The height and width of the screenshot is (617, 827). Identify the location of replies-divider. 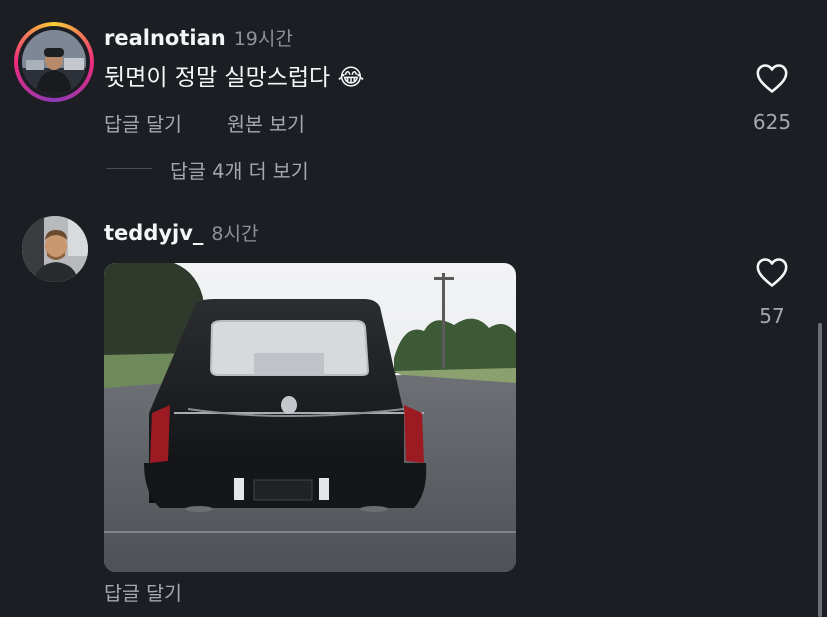
(129, 168).